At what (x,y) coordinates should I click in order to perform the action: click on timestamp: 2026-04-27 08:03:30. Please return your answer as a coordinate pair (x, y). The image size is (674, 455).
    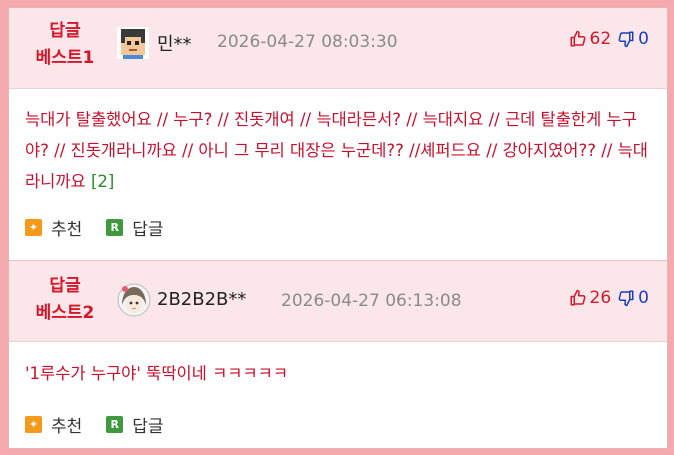
    Looking at the image, I should click on (307, 42).